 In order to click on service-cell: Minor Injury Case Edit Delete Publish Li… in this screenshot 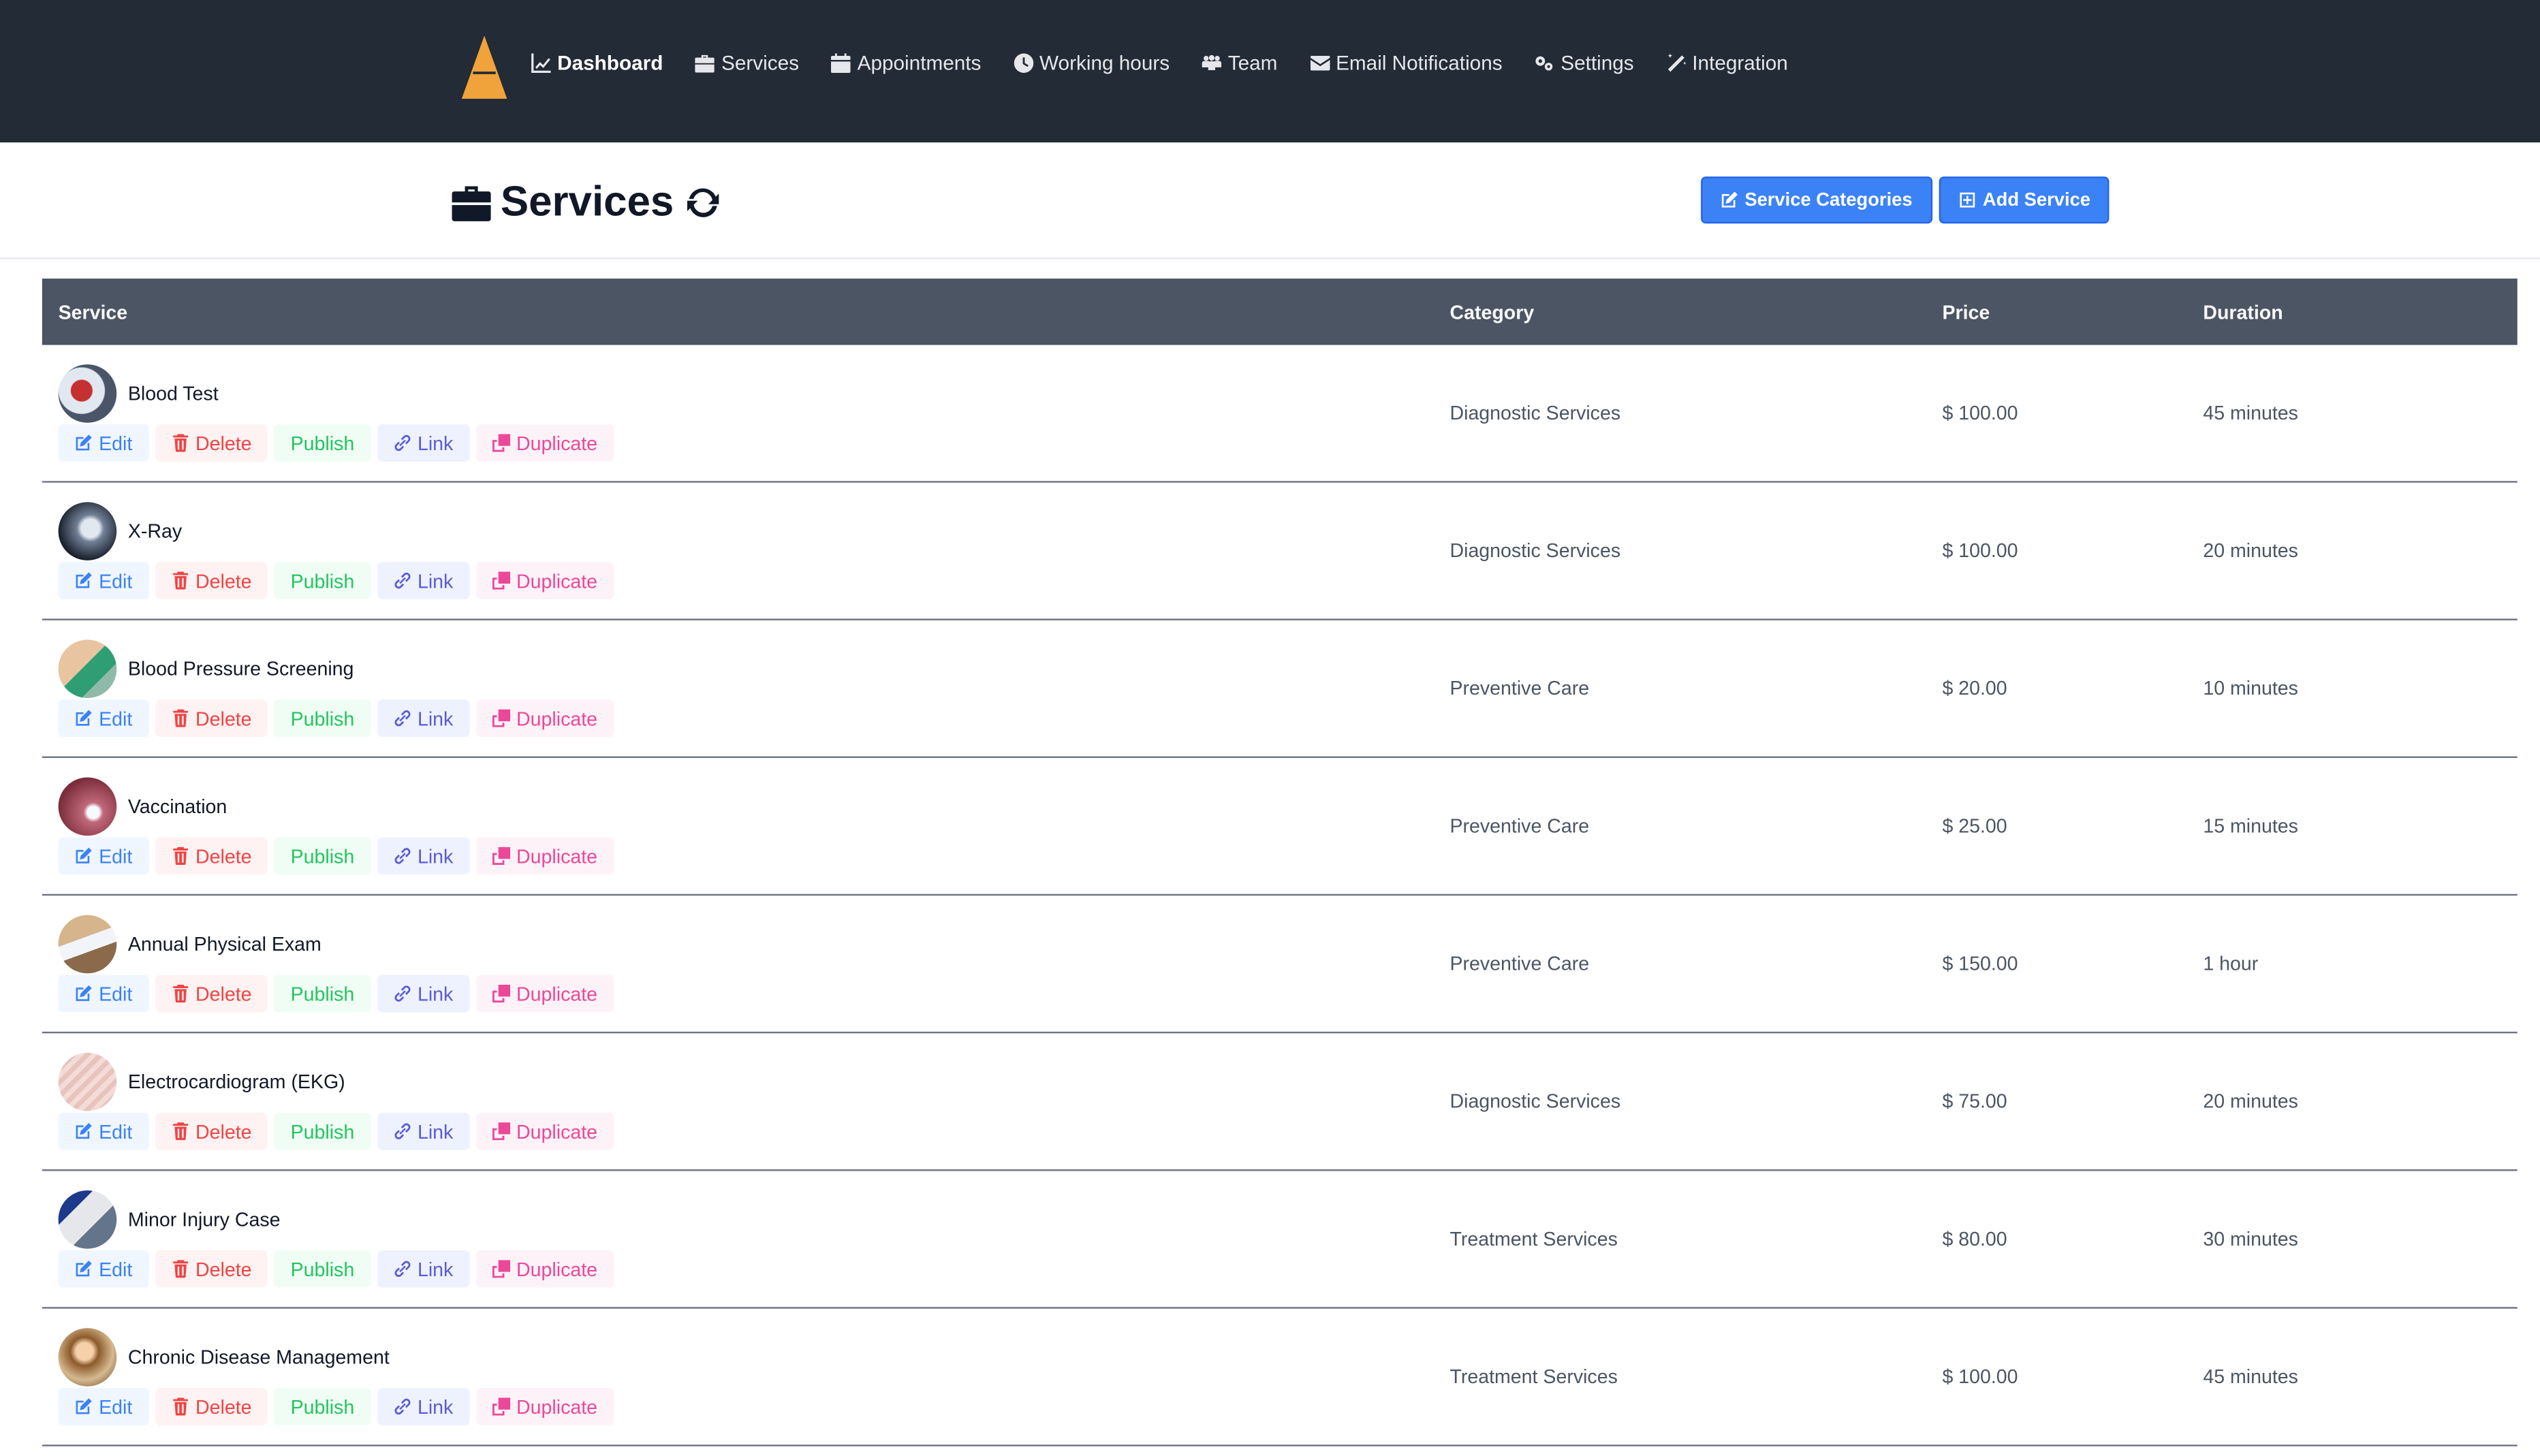, I will do `click(746, 1239)`.